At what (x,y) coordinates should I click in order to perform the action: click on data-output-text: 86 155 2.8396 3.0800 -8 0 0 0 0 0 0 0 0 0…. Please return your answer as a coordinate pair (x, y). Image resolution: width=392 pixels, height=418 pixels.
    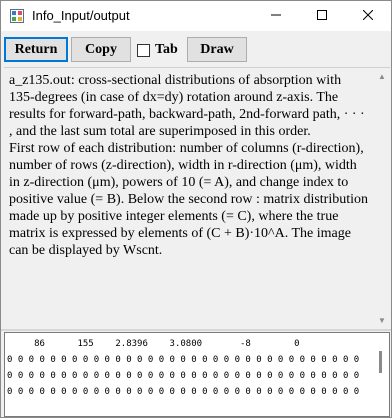
    Looking at the image, I should click on (192, 368).